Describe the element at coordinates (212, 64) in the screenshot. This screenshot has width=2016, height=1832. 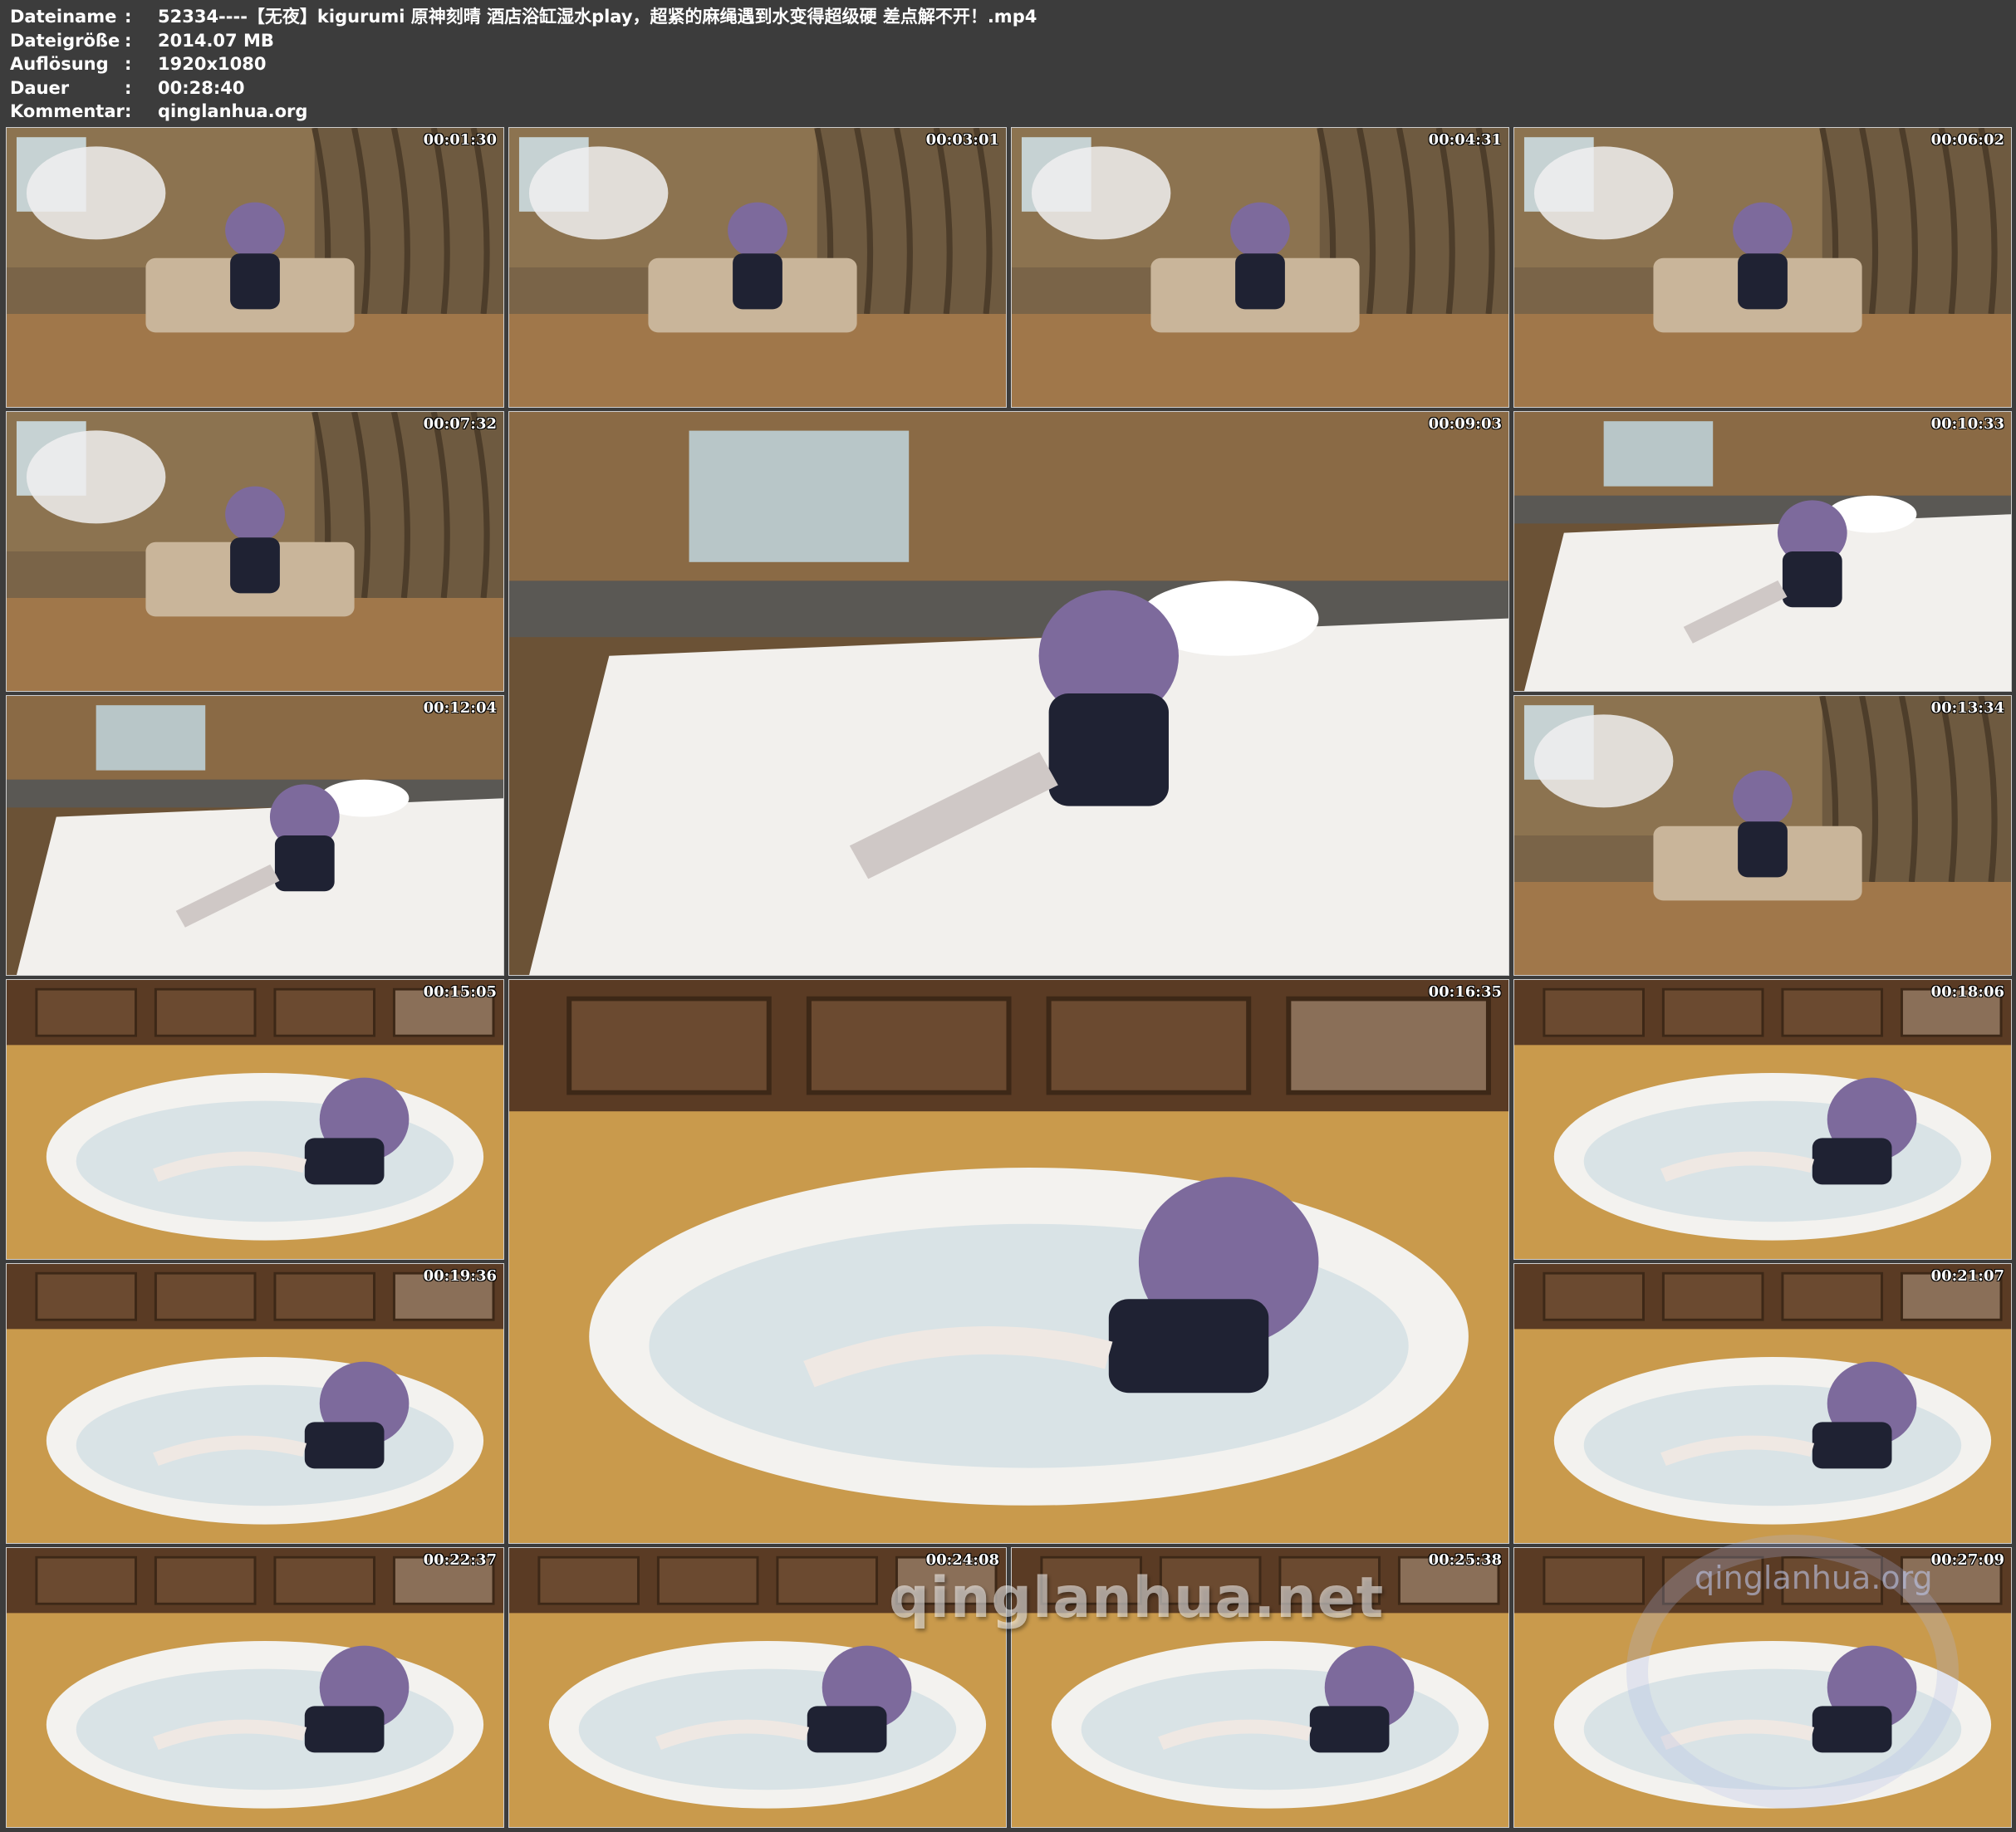
I see `resolution-value: 1920x1080` at that location.